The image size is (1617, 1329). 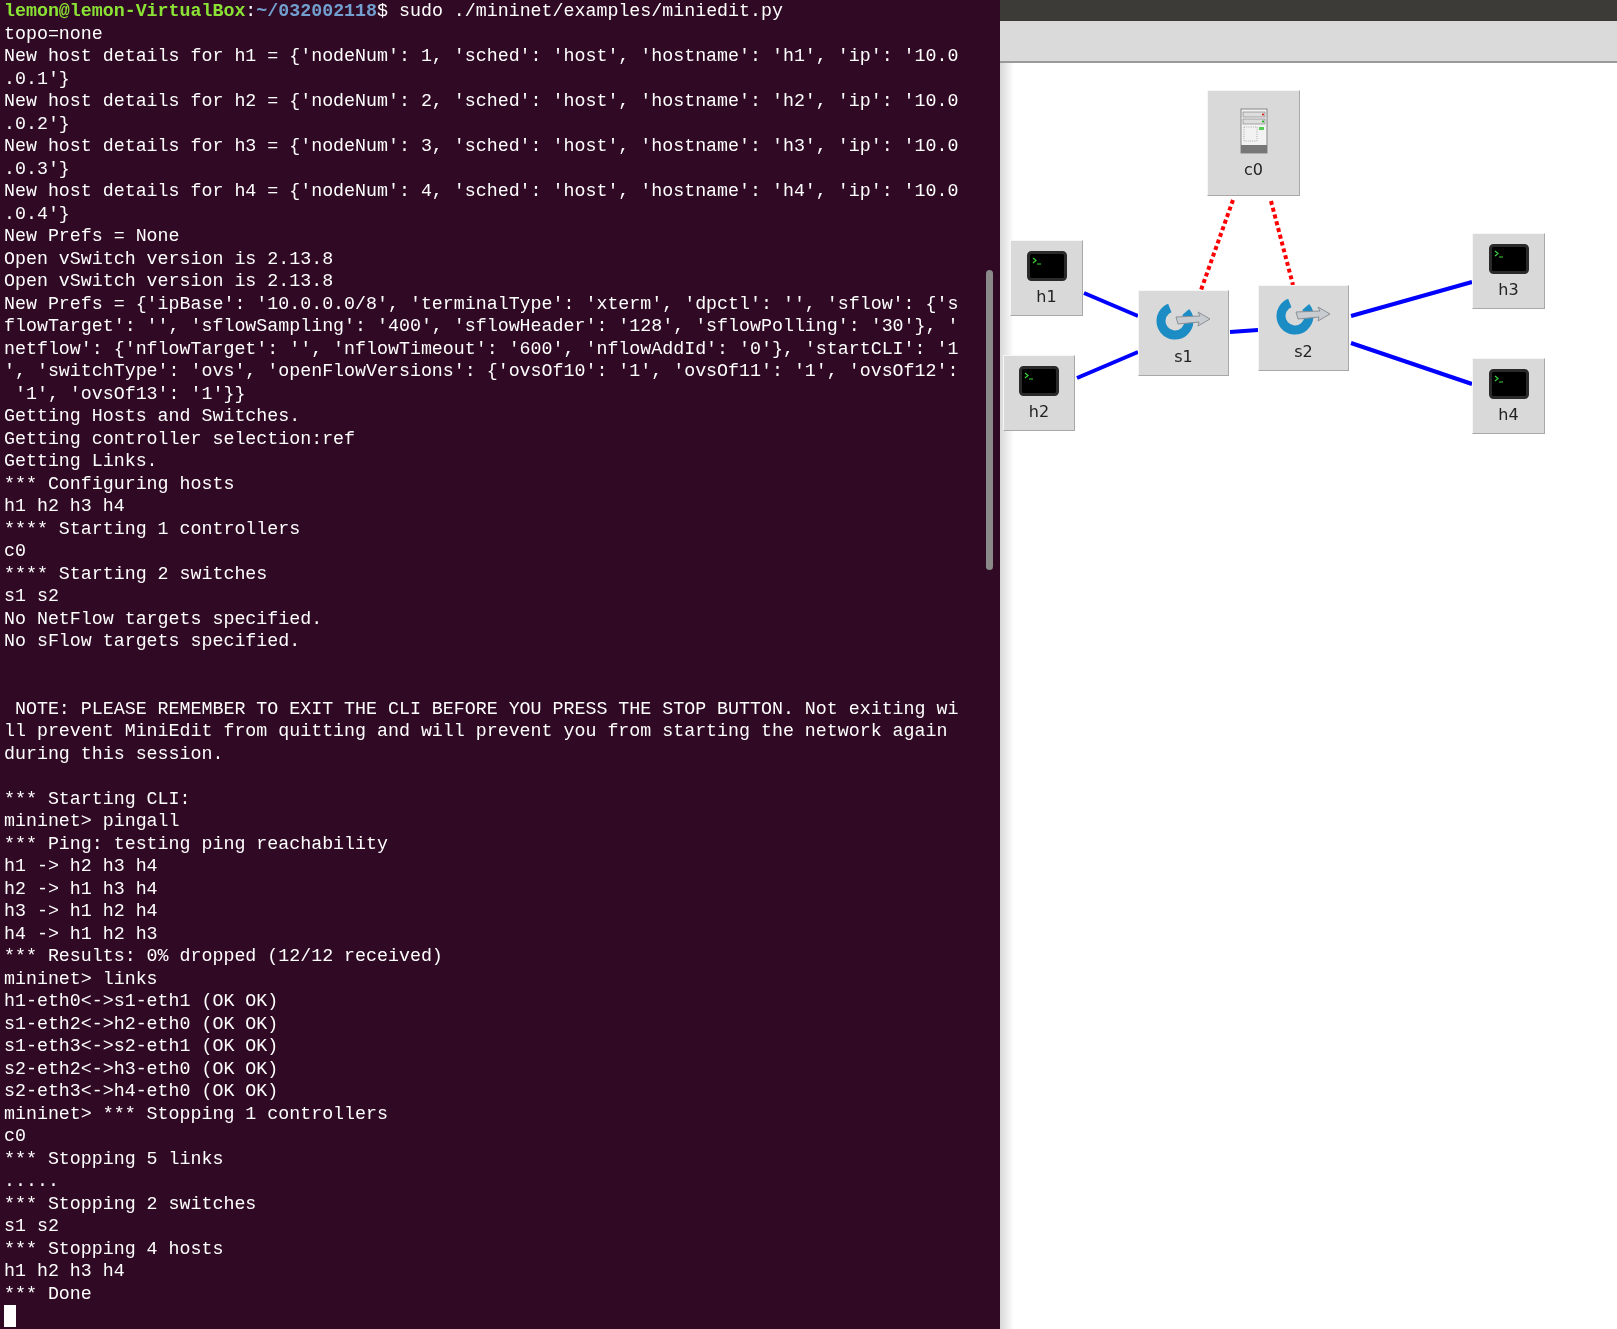 What do you see at coordinates (481, 191) in the screenshot?
I see `terminal-line: New host details for h4 = {'nodeNum': 4, 'sched': 'host', 'hostname': 'h4', 'ip': '10.0` at bounding box center [481, 191].